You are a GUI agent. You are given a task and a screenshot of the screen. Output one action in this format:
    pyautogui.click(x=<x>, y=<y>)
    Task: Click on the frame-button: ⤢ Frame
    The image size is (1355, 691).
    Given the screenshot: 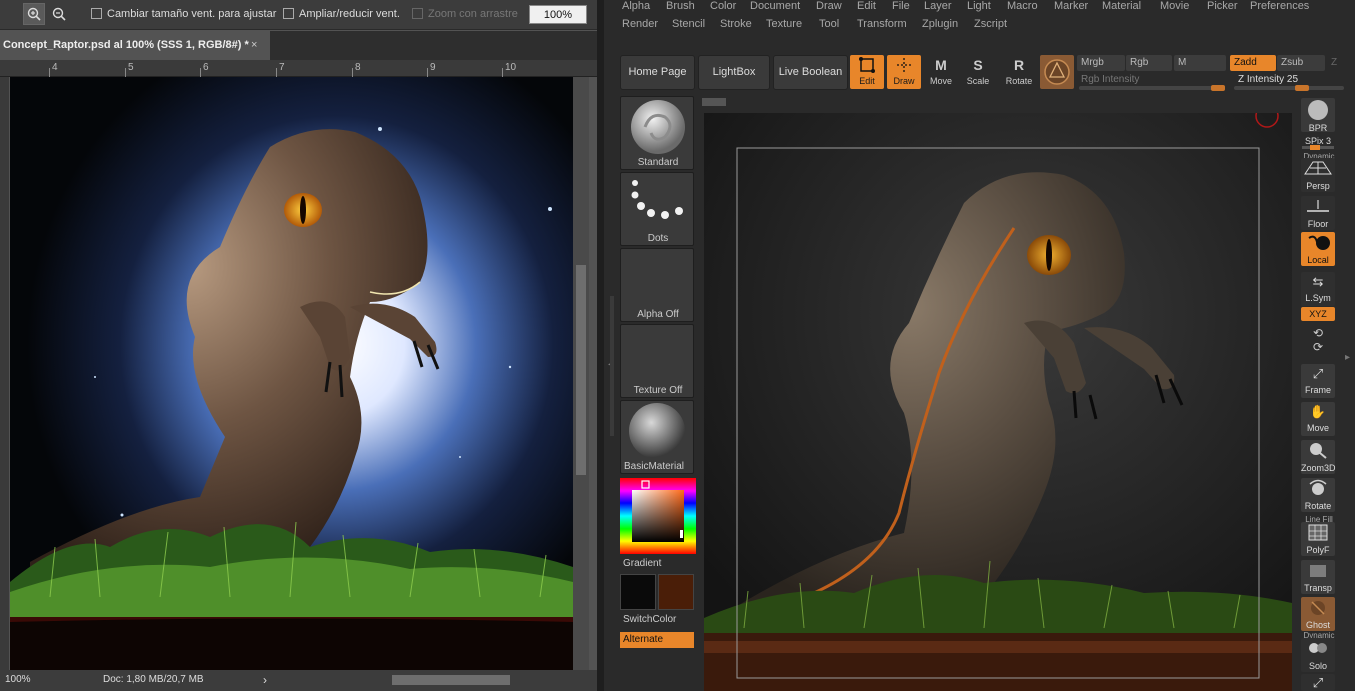 What is the action you would take?
    pyautogui.click(x=1318, y=381)
    